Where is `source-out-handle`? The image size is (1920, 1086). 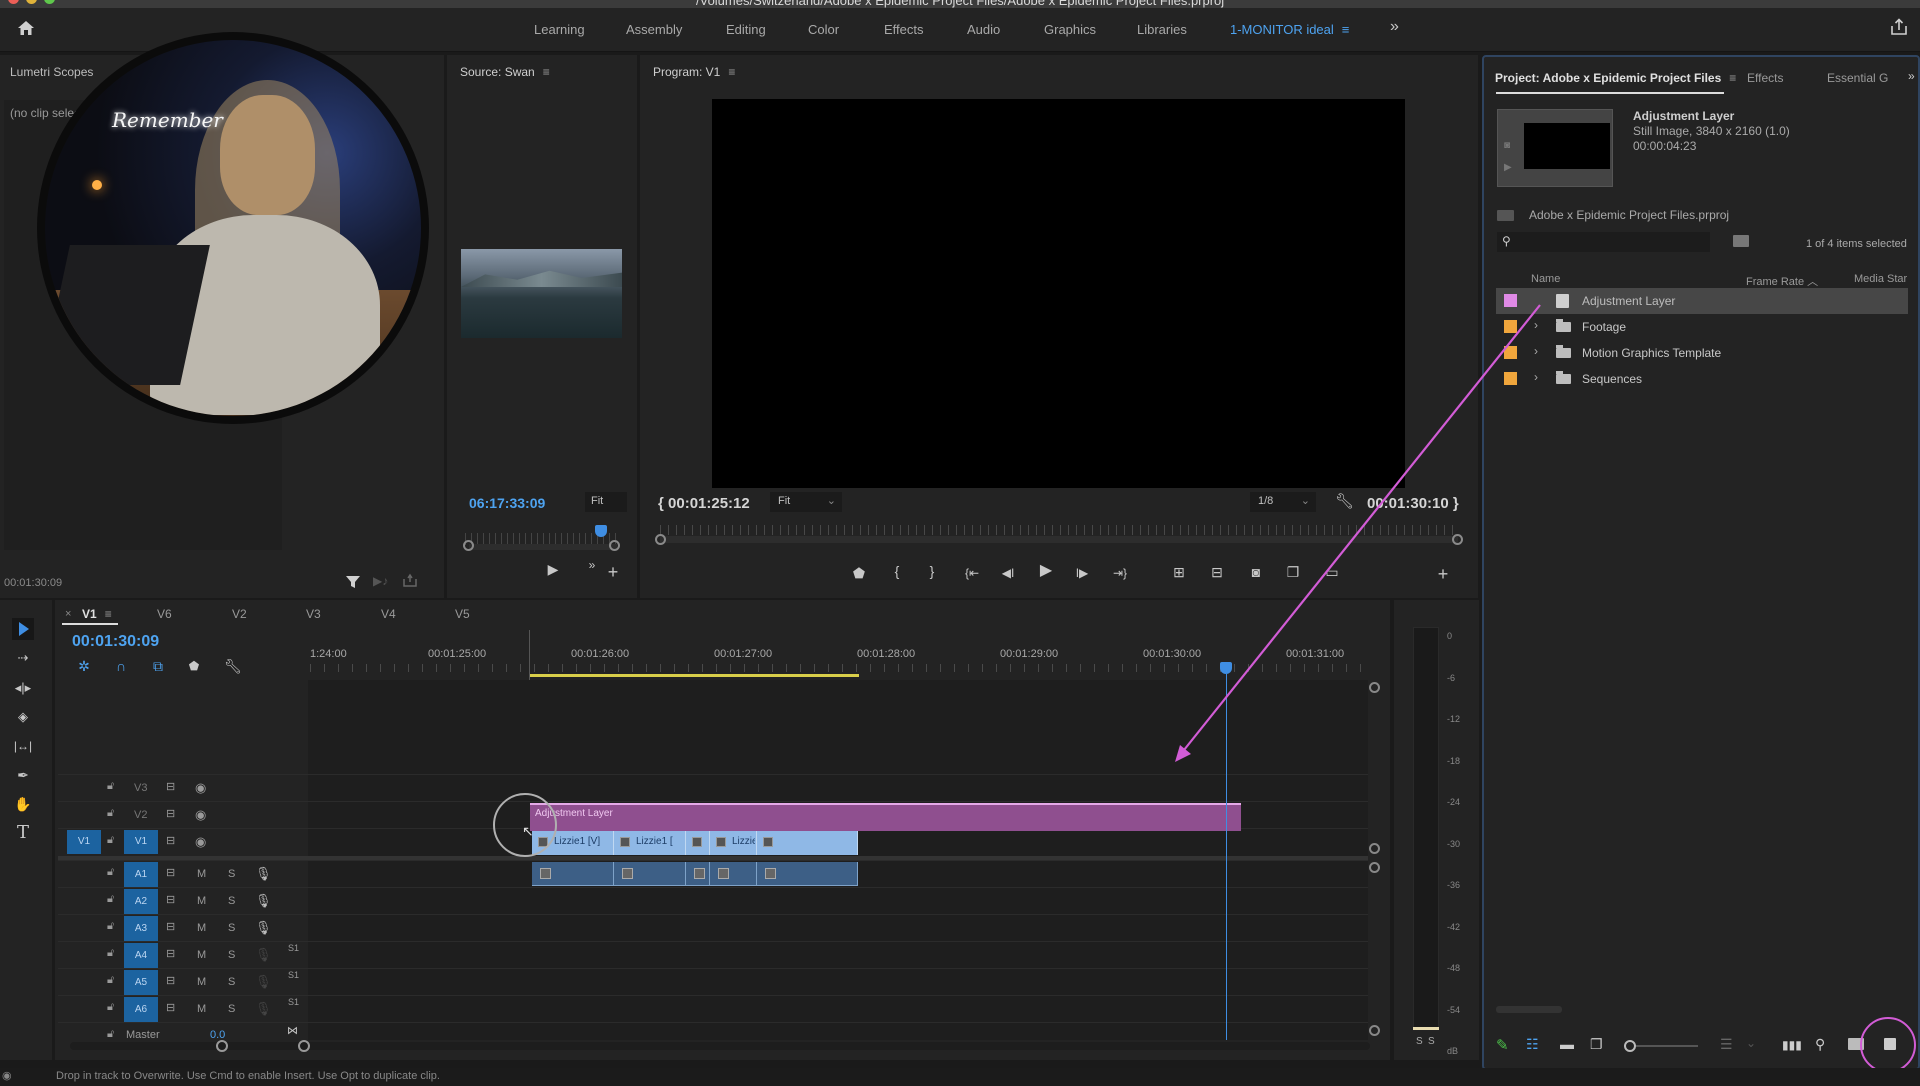
source-out-handle is located at coordinates (614, 545).